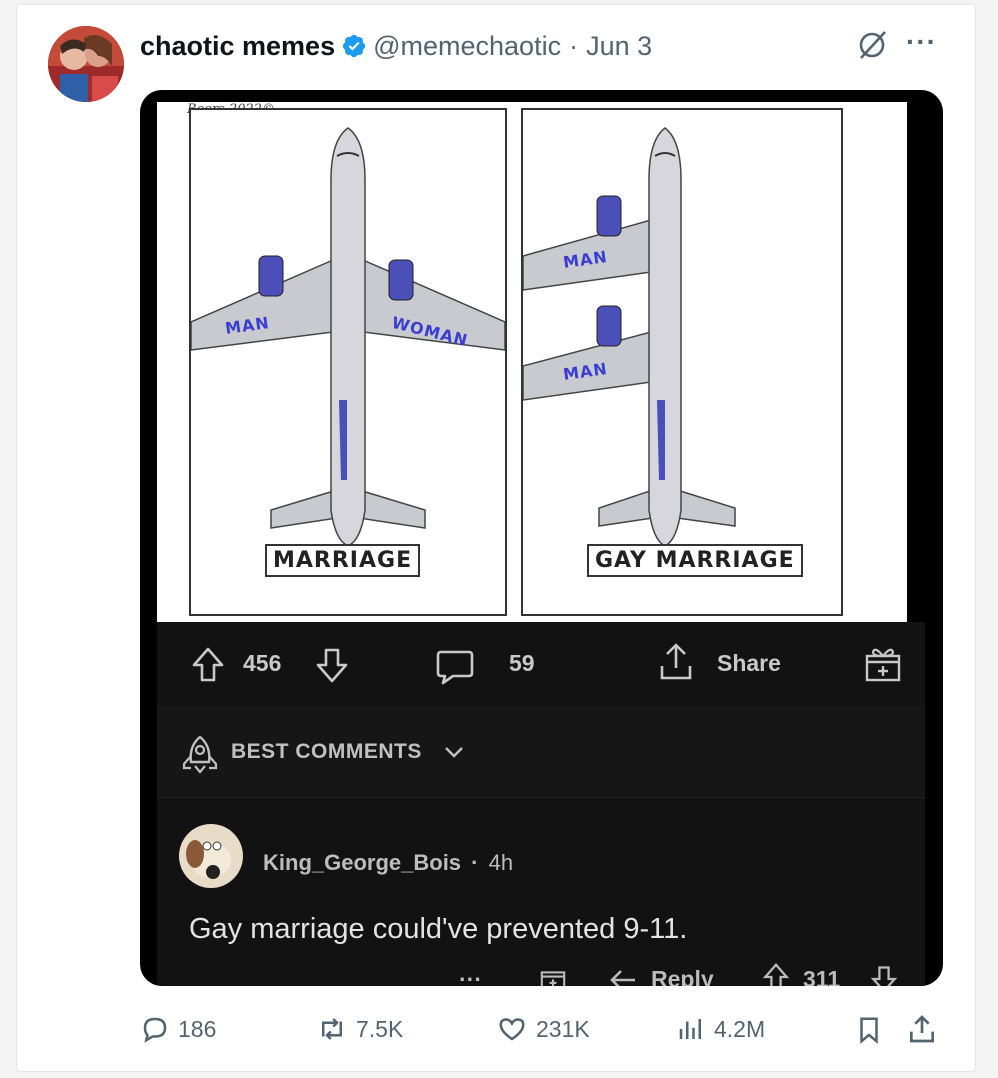 The height and width of the screenshot is (1078, 998). Describe the element at coordinates (522, 663) in the screenshot. I see `comments-count: 59` at that location.